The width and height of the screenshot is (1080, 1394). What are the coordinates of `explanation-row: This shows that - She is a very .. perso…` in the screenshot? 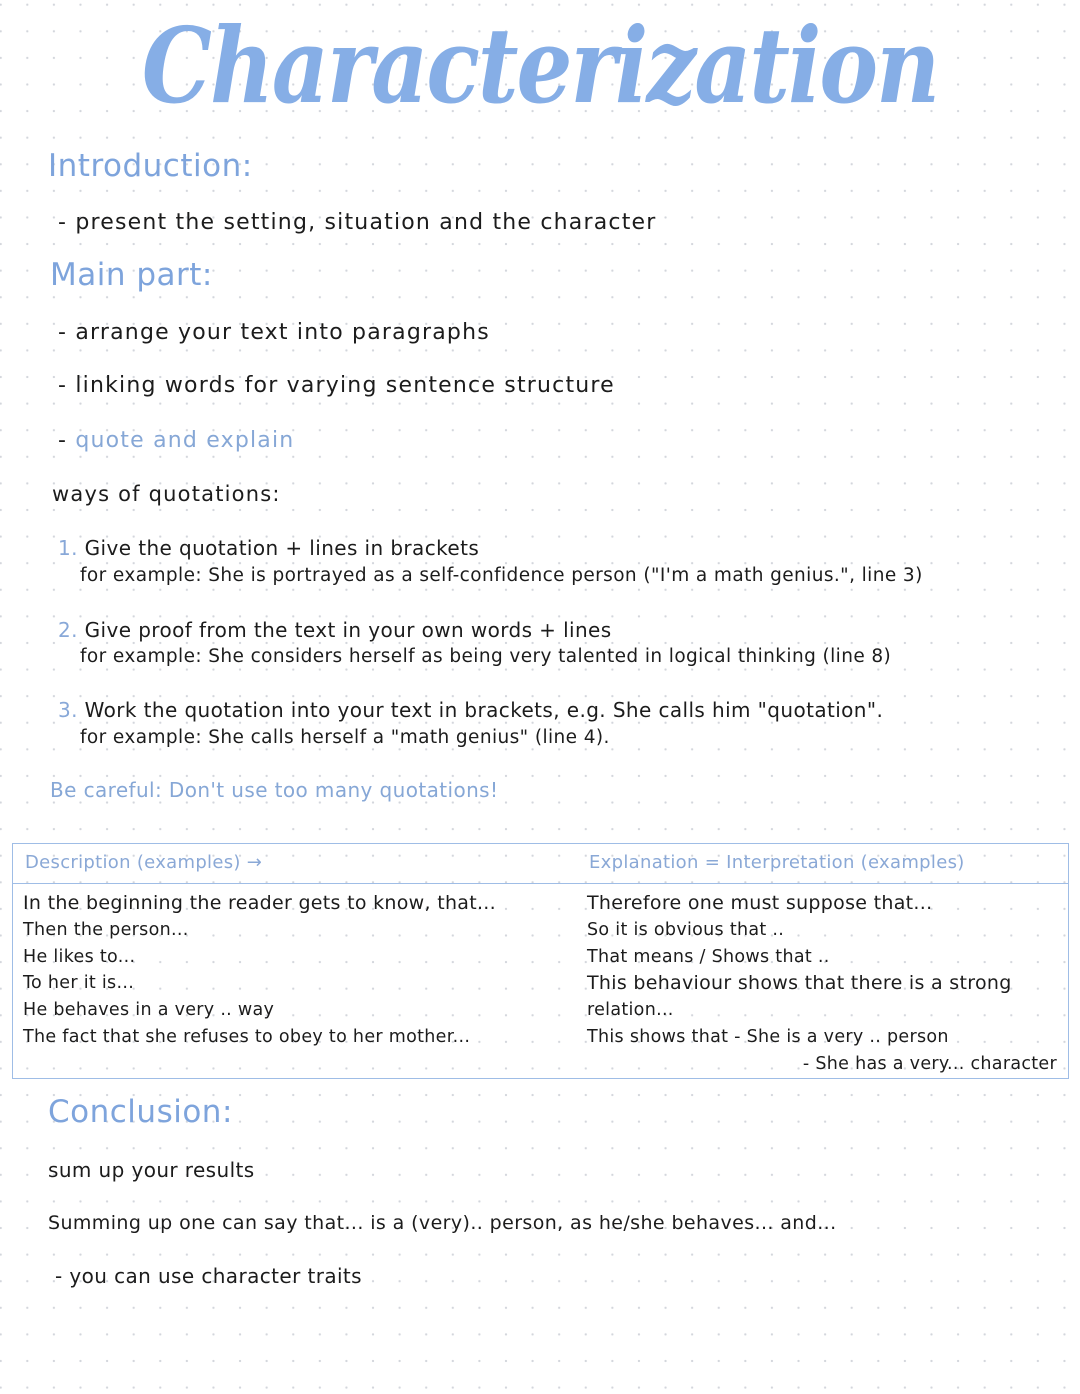 It's located at (768, 1036).